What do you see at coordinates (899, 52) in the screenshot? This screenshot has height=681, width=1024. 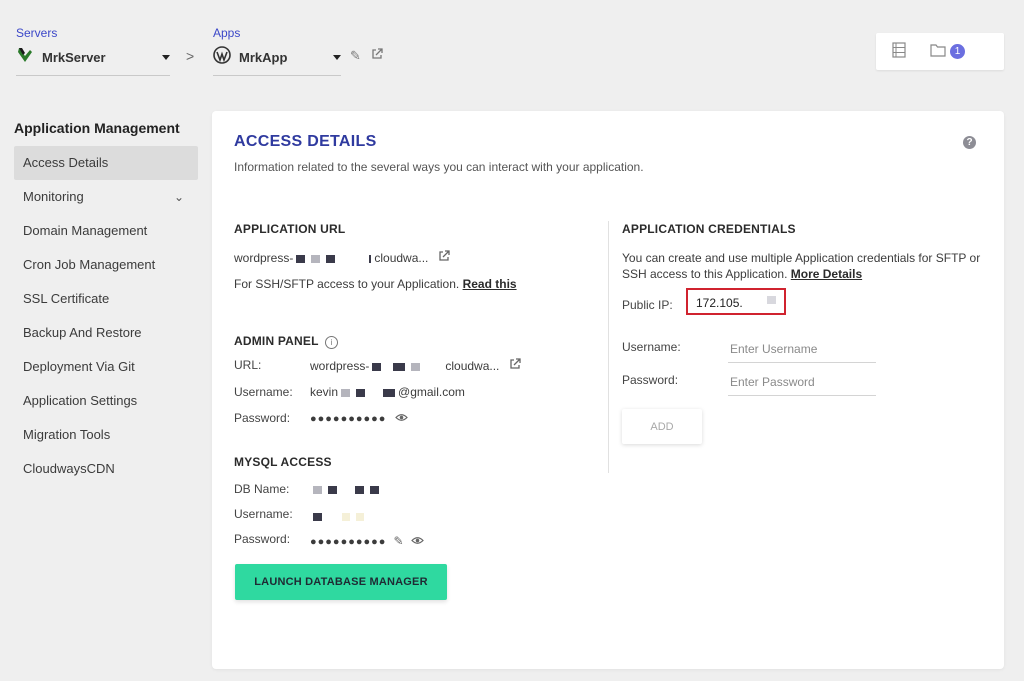 I see `server-list-icon` at bounding box center [899, 52].